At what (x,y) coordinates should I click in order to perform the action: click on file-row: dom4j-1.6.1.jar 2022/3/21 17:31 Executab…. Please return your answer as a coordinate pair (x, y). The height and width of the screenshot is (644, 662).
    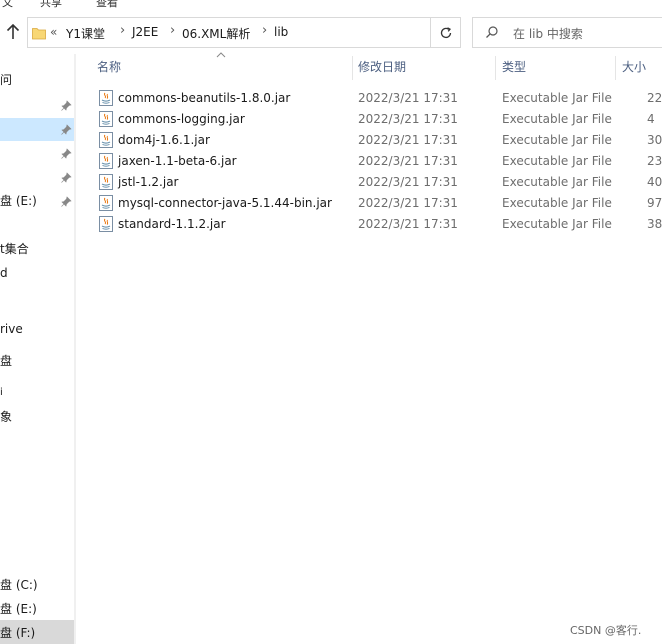
    Looking at the image, I should click on (371, 140).